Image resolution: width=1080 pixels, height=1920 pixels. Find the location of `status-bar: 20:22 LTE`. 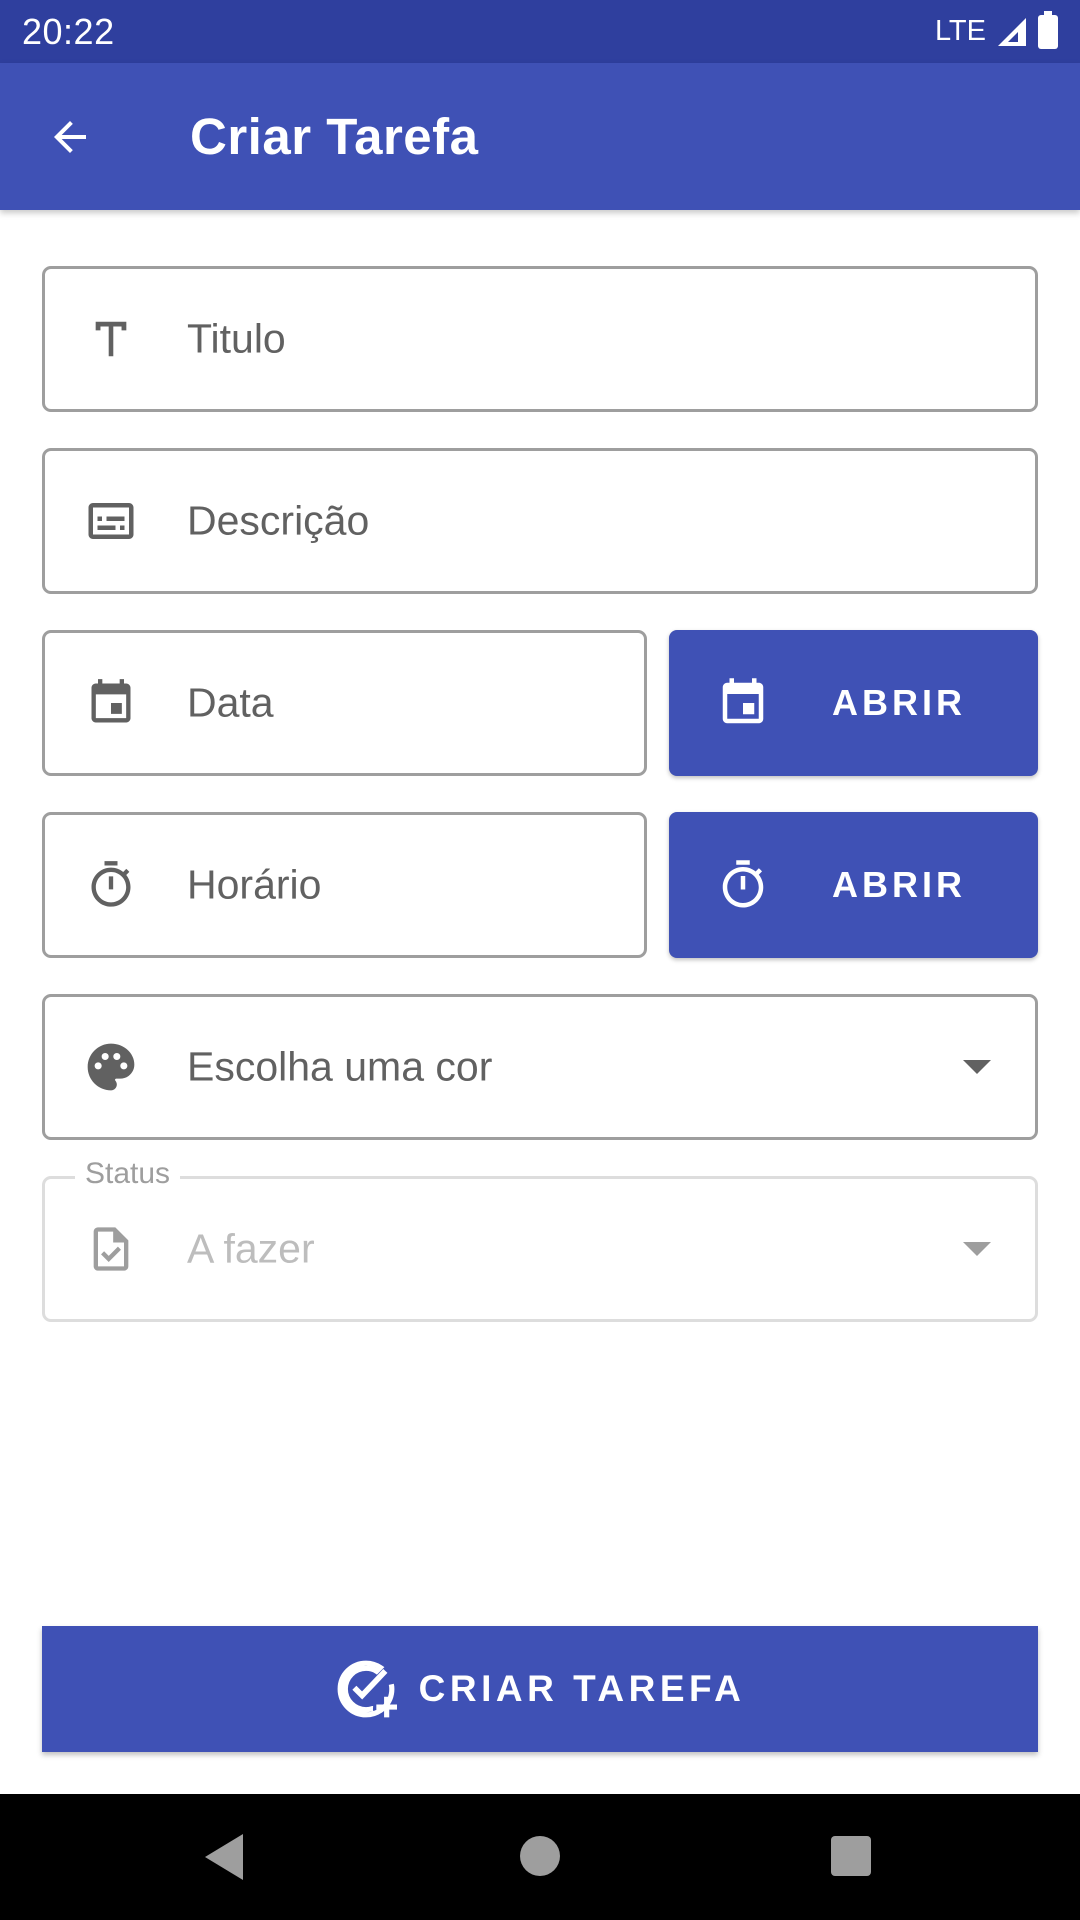

status-bar: 20:22 LTE is located at coordinates (540, 31).